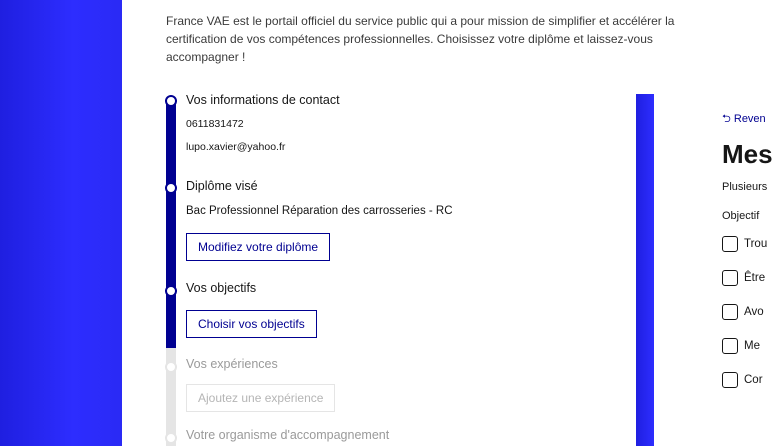  I want to click on add-experience-button: Ajoutez une expérience, so click(261, 398).